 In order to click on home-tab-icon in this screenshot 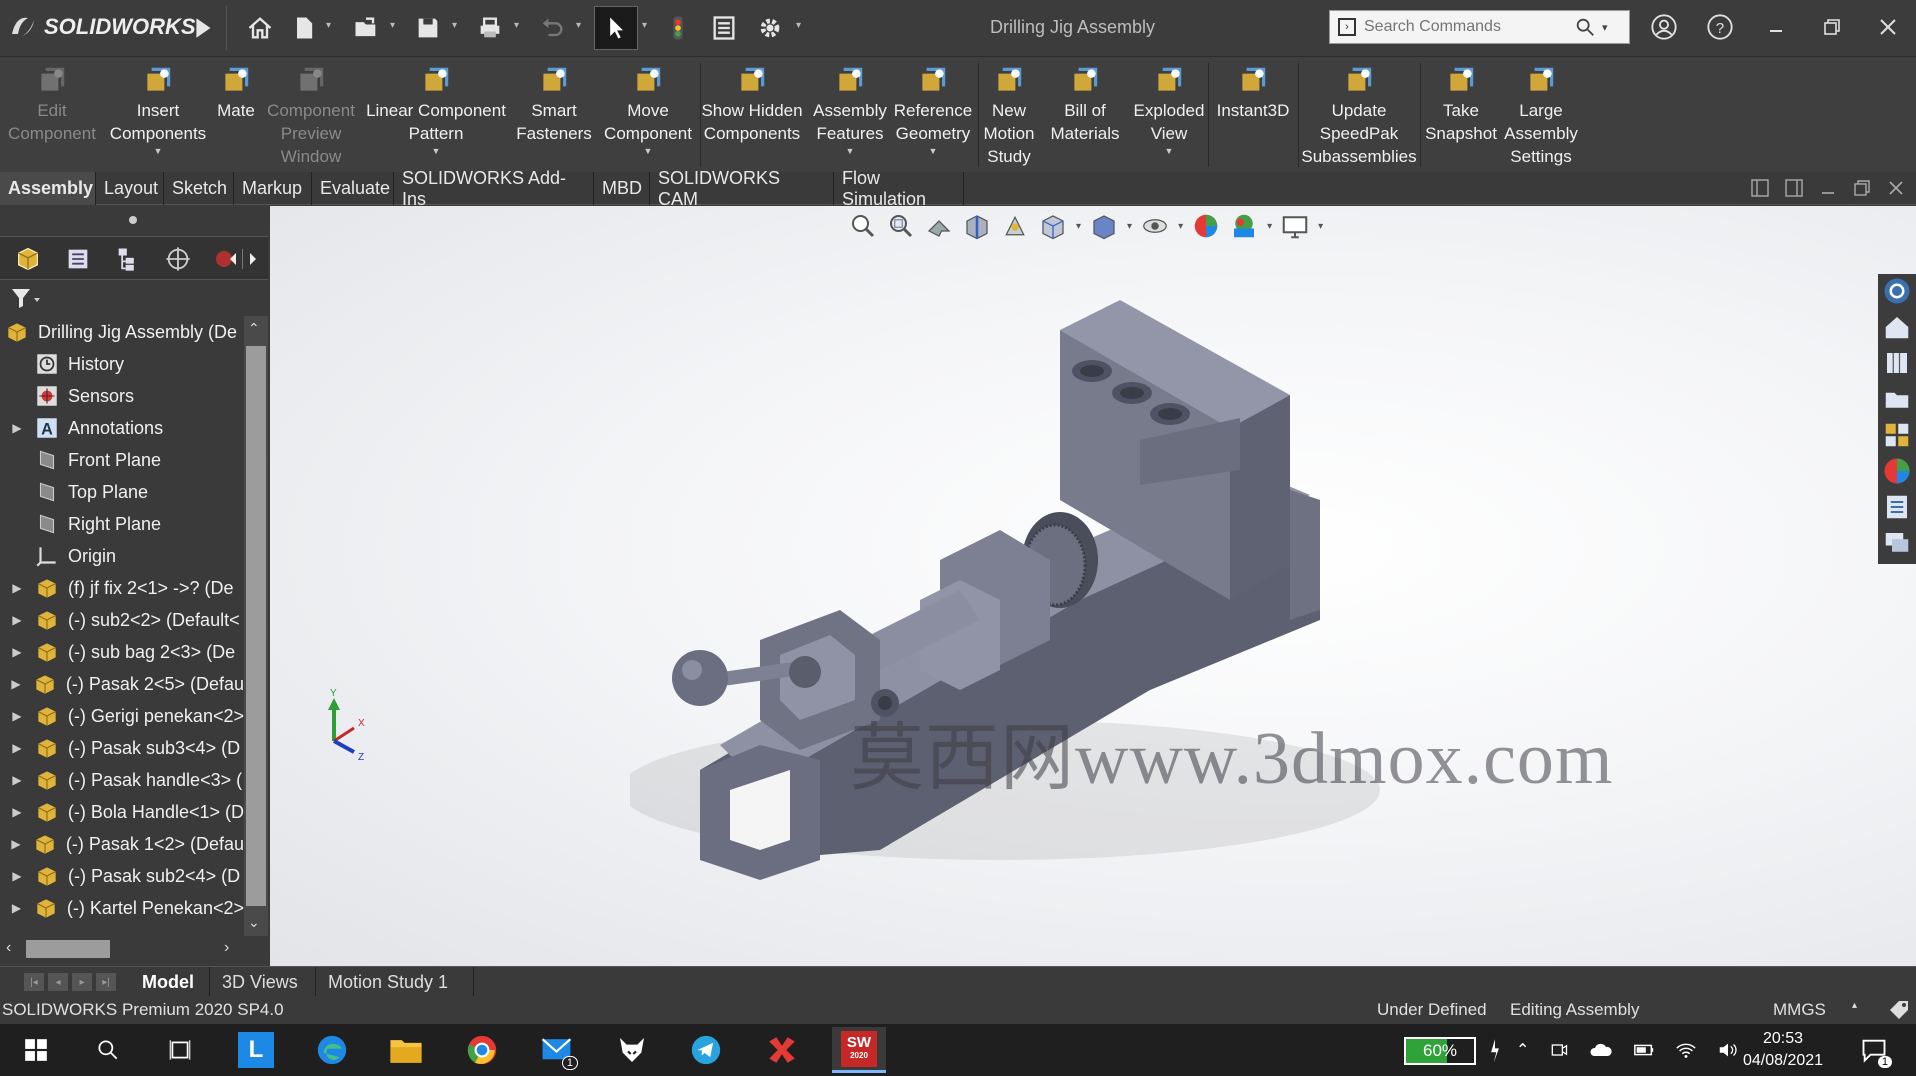, I will do `click(1897, 327)`.